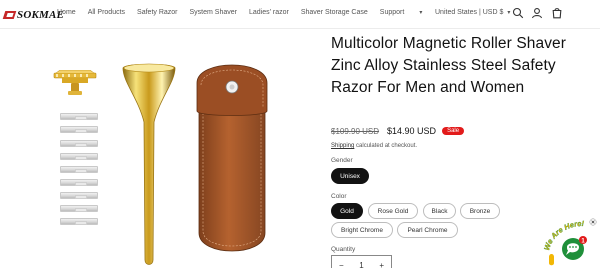  Describe the element at coordinates (439, 211) in the screenshot. I see `color-option-black: Black` at that location.